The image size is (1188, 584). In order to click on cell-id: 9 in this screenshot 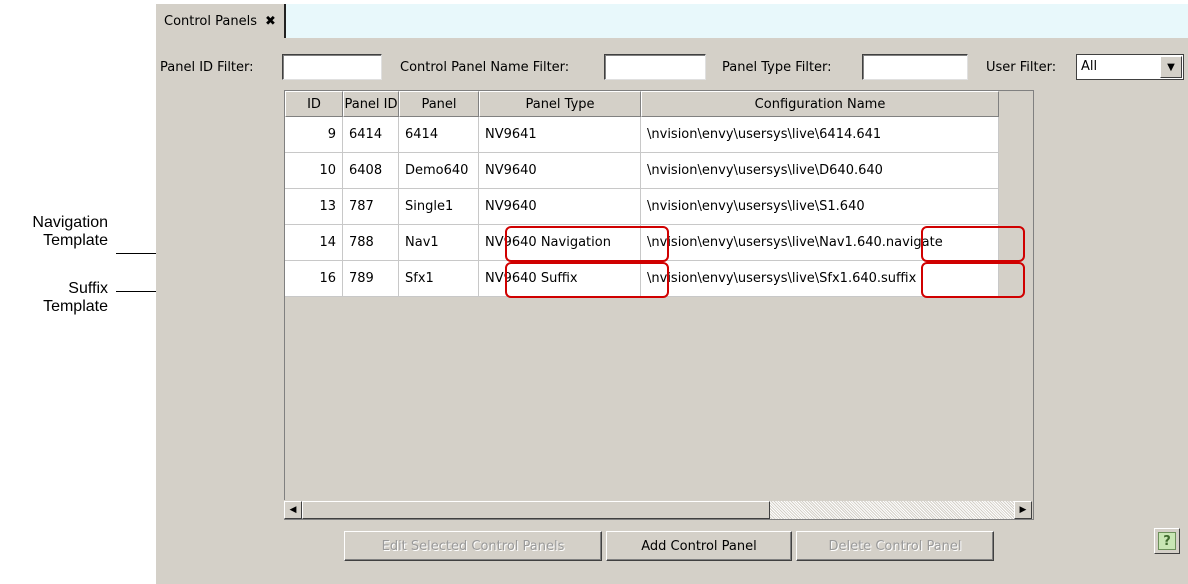, I will do `click(314, 135)`.